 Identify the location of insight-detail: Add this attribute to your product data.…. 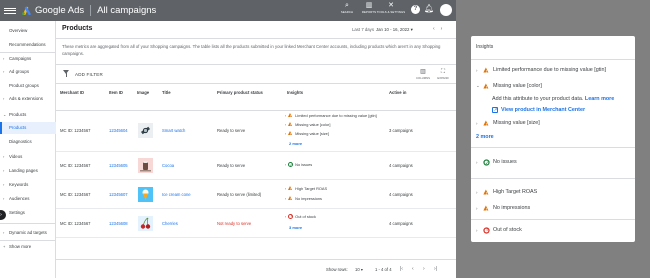
(553, 99).